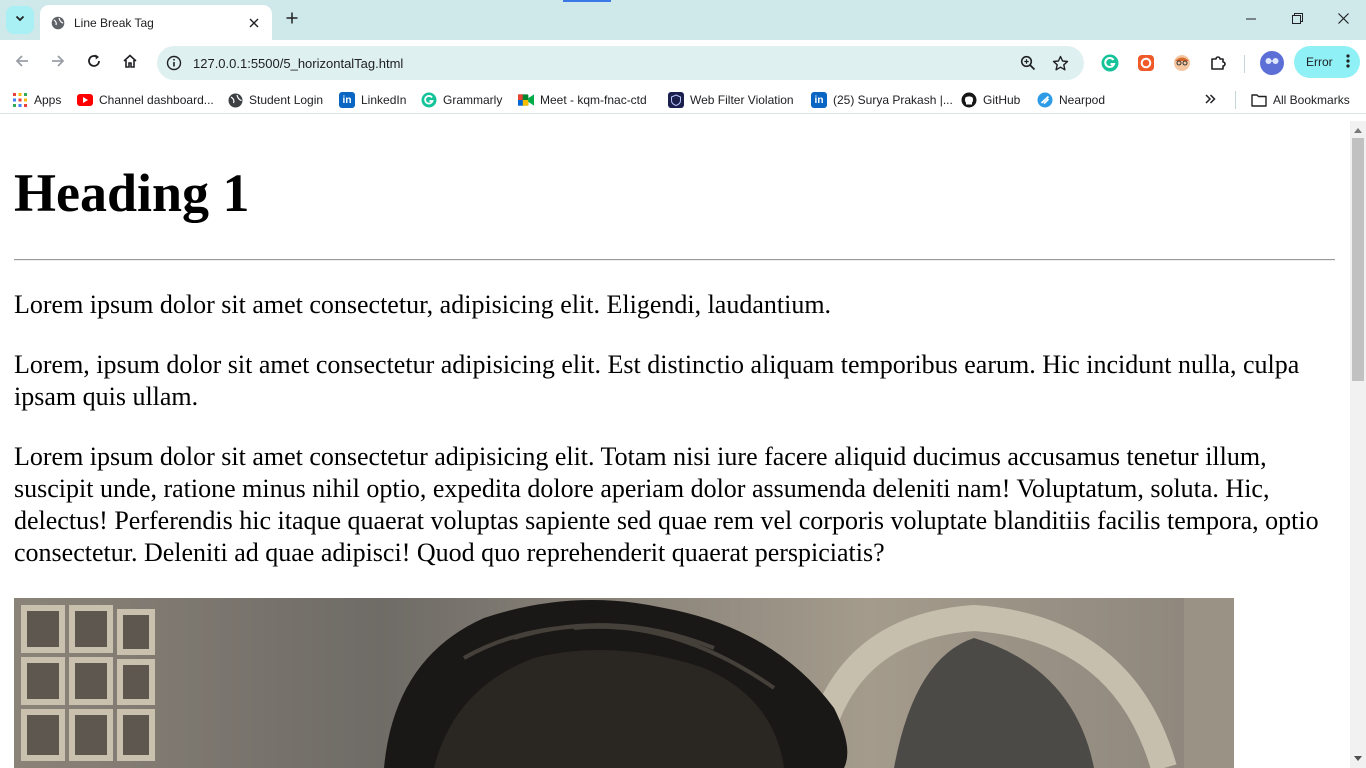 The height and width of the screenshot is (768, 1366). I want to click on toolbar-divider, so click(1244, 64).